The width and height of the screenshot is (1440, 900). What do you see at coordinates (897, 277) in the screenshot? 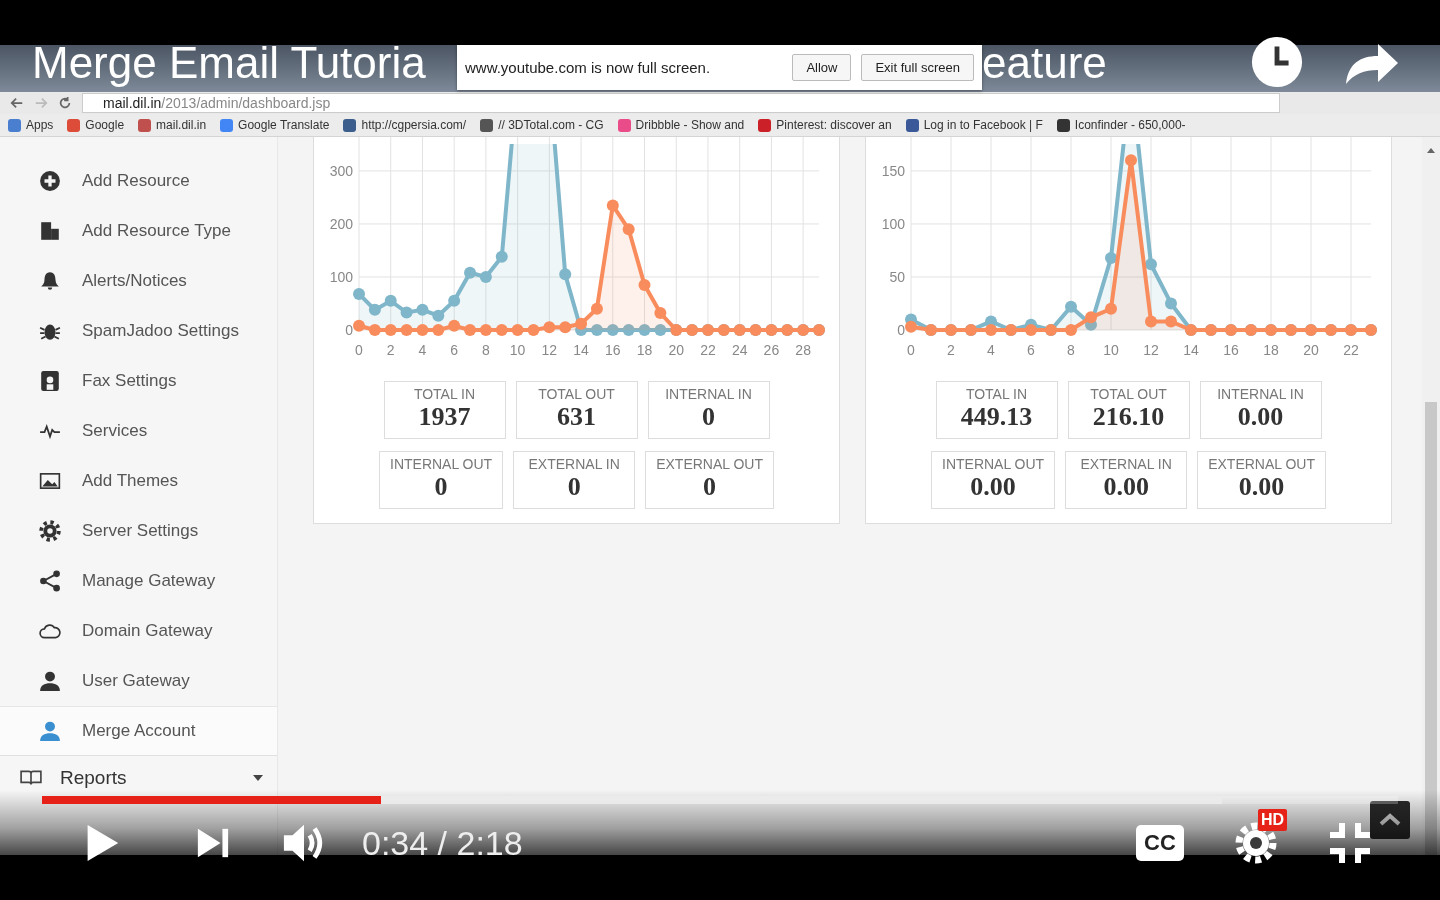
I see `axis-label: 50` at bounding box center [897, 277].